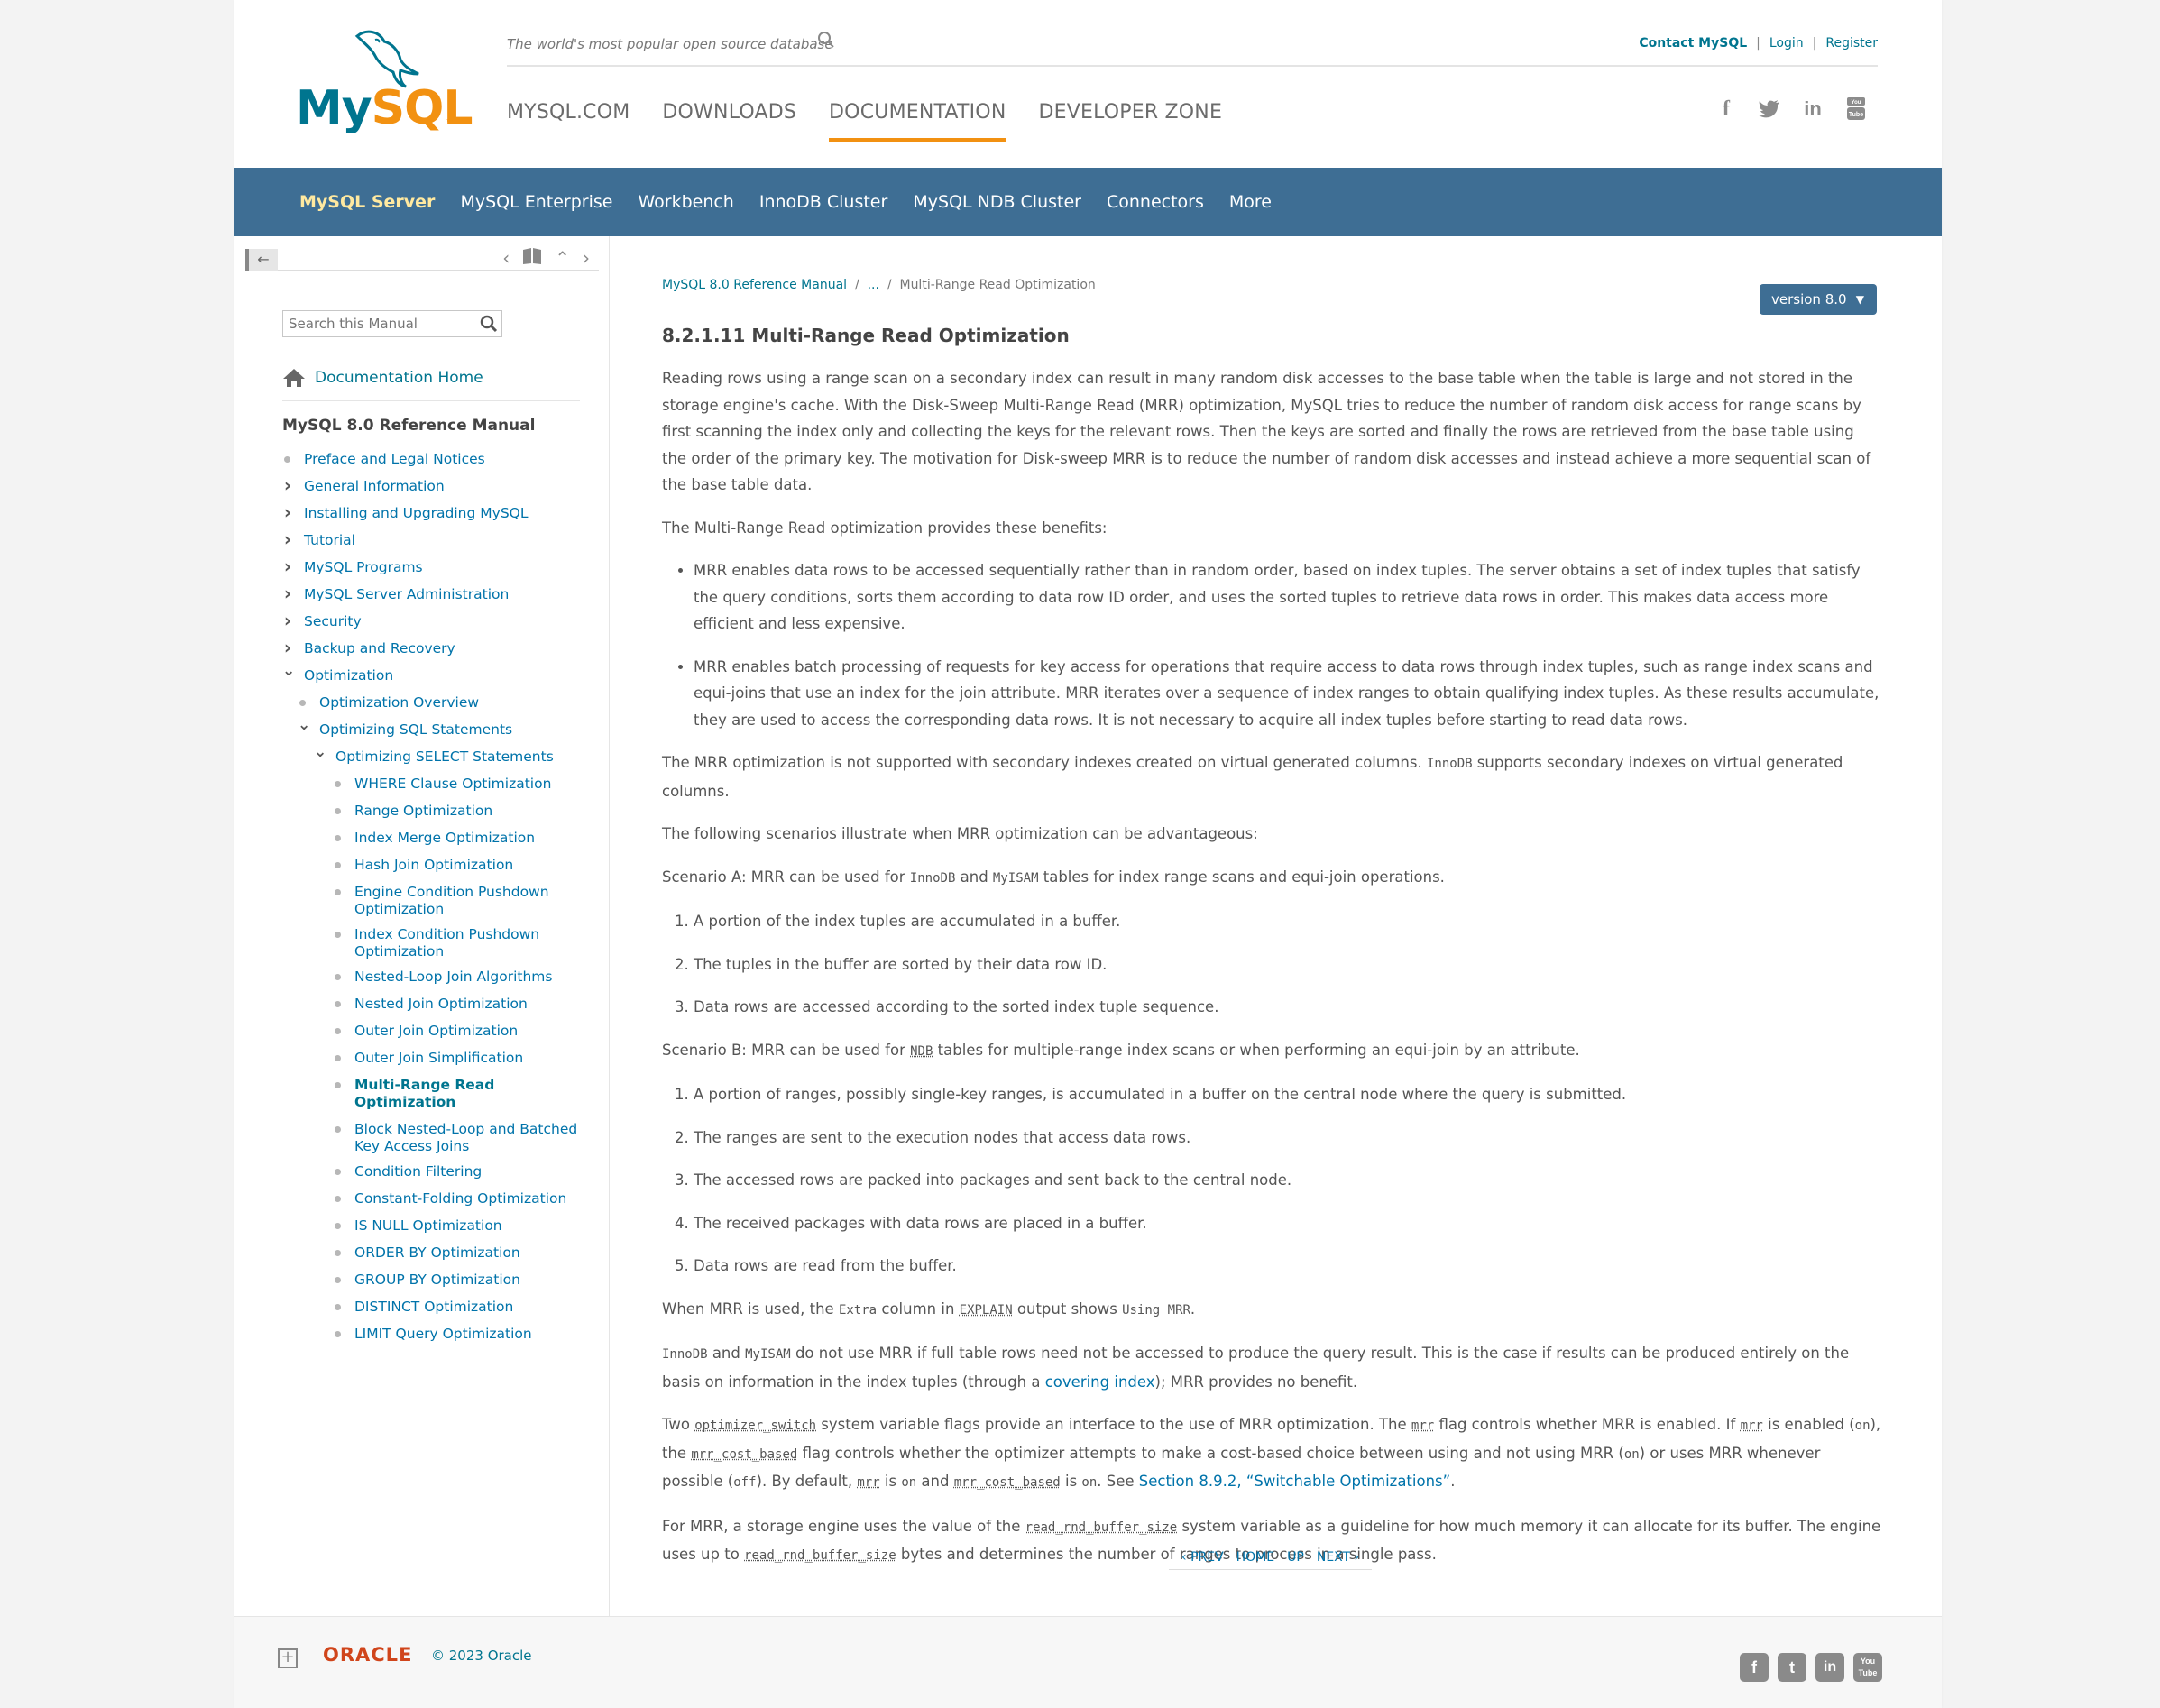 The width and height of the screenshot is (2160, 1708). I want to click on up-icon: ⌃, so click(562, 258).